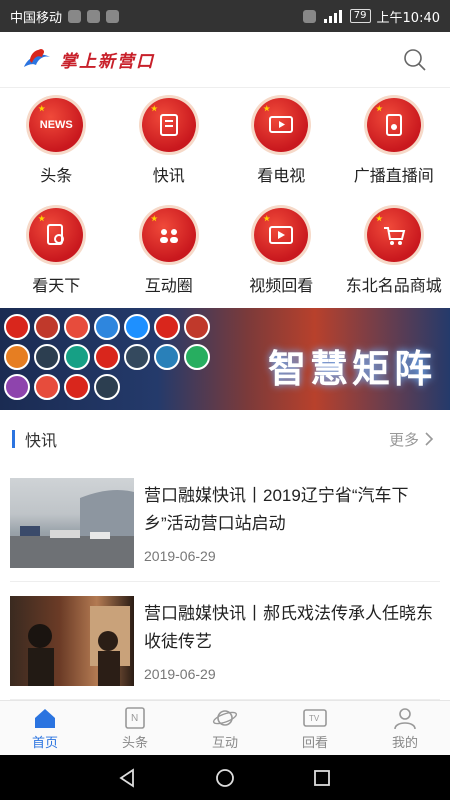 Image resolution: width=450 pixels, height=800 pixels. I want to click on user-icon, so click(405, 718).